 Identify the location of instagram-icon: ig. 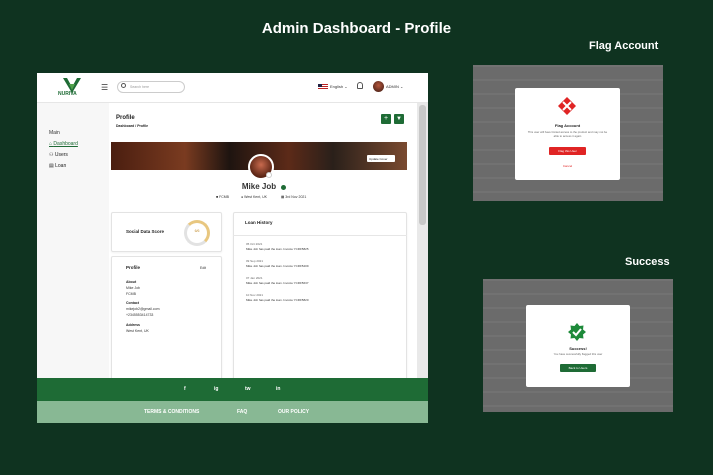
(216, 389).